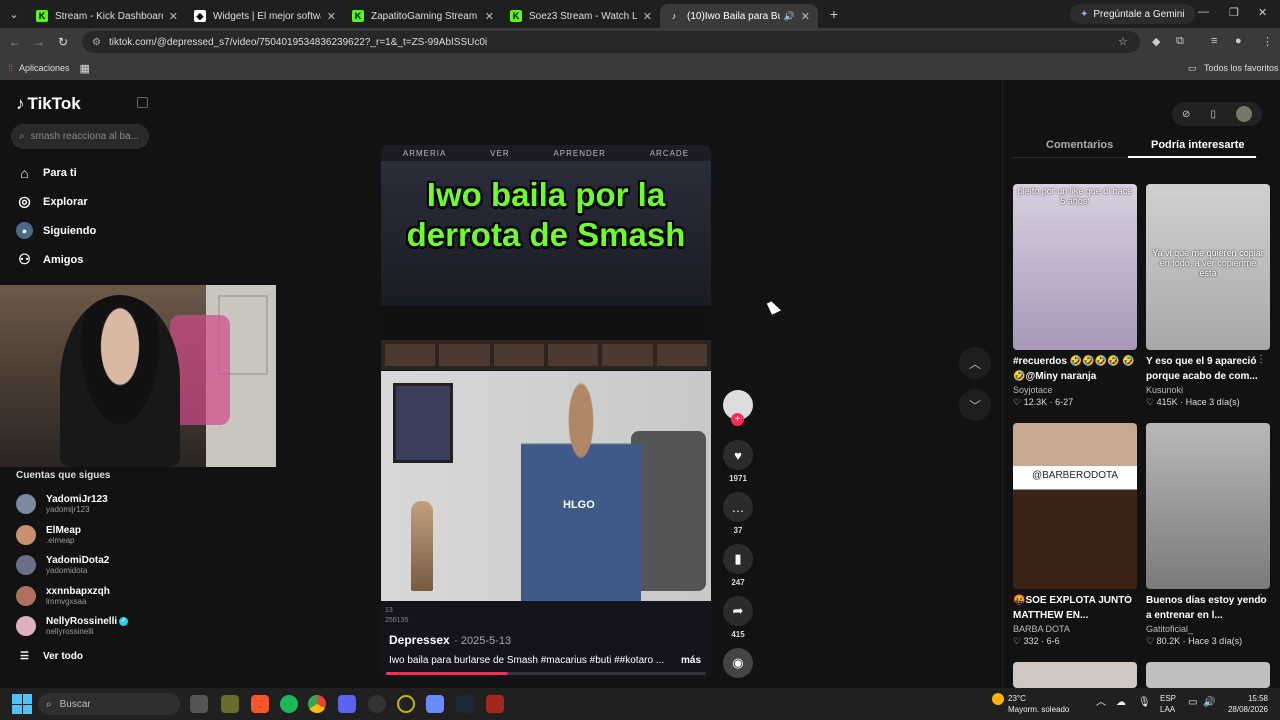  I want to click on chevron-up-icon: ︿, so click(975, 363).